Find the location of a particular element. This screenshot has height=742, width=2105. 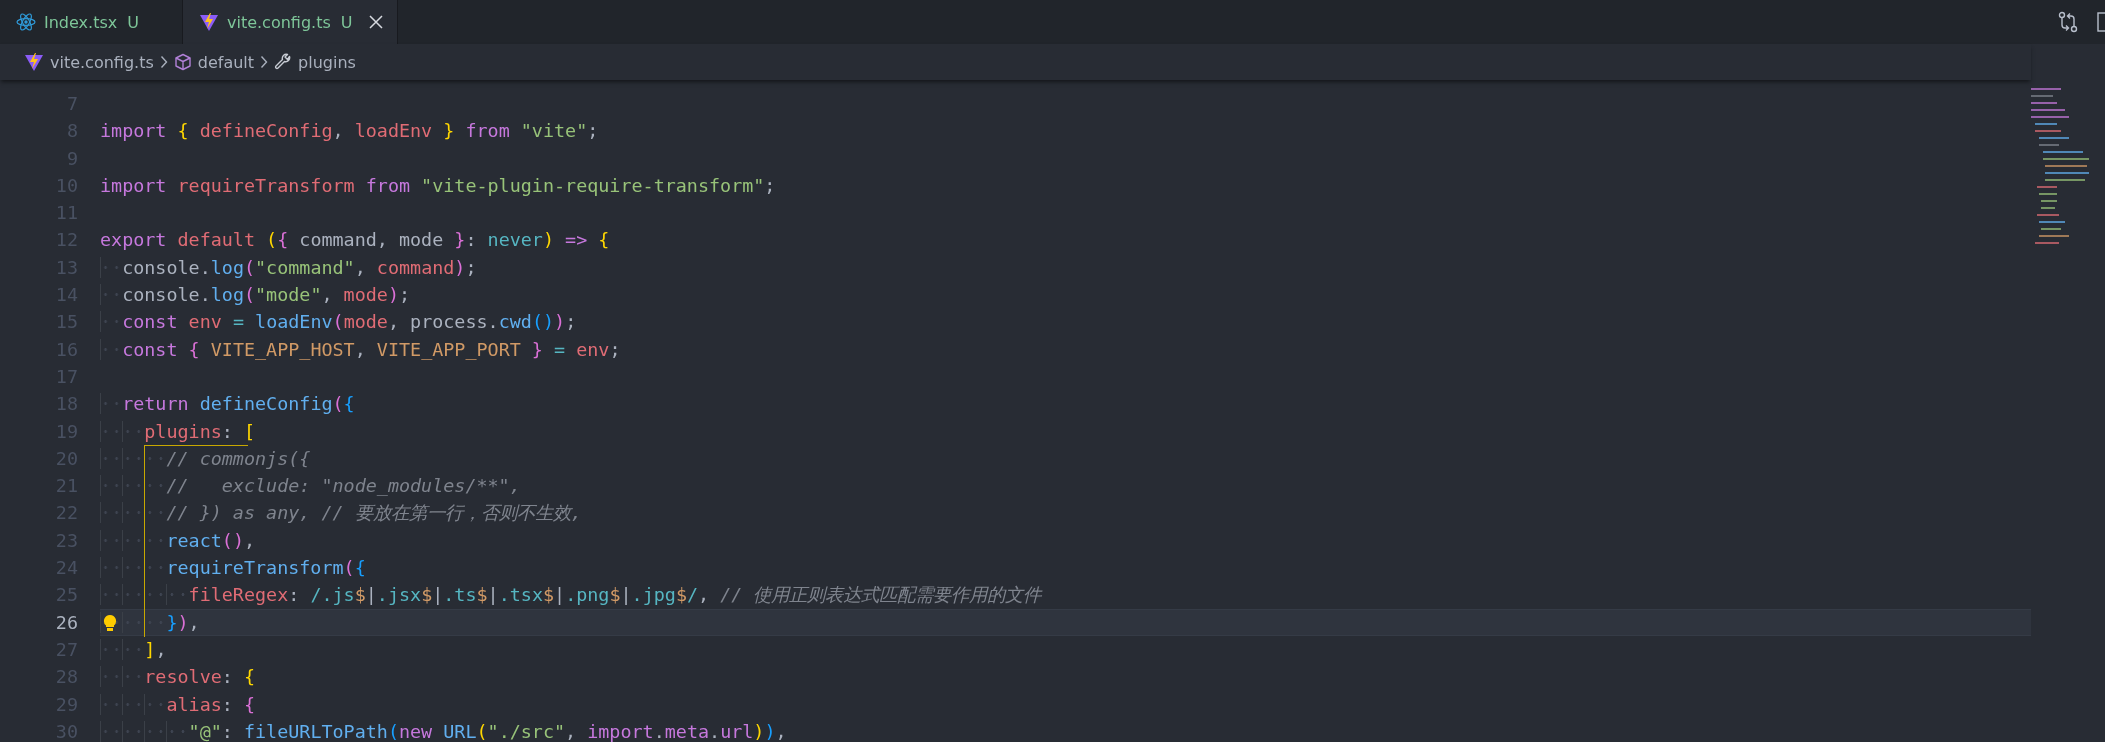

editor-tab: vite.config.ts U is located at coordinates (290, 22).